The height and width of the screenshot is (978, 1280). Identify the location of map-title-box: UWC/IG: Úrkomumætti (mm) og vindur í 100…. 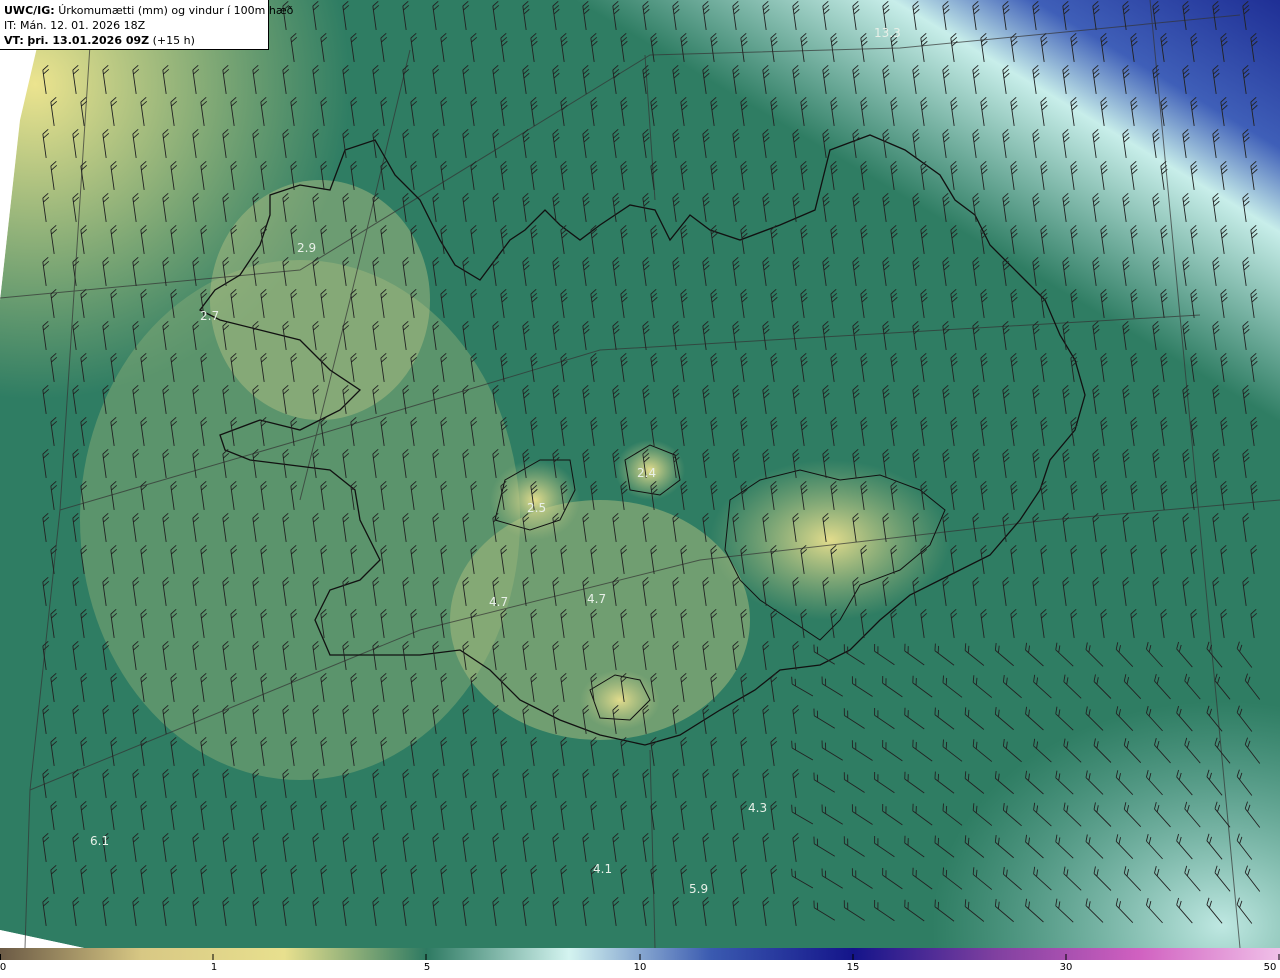
(146, 25).